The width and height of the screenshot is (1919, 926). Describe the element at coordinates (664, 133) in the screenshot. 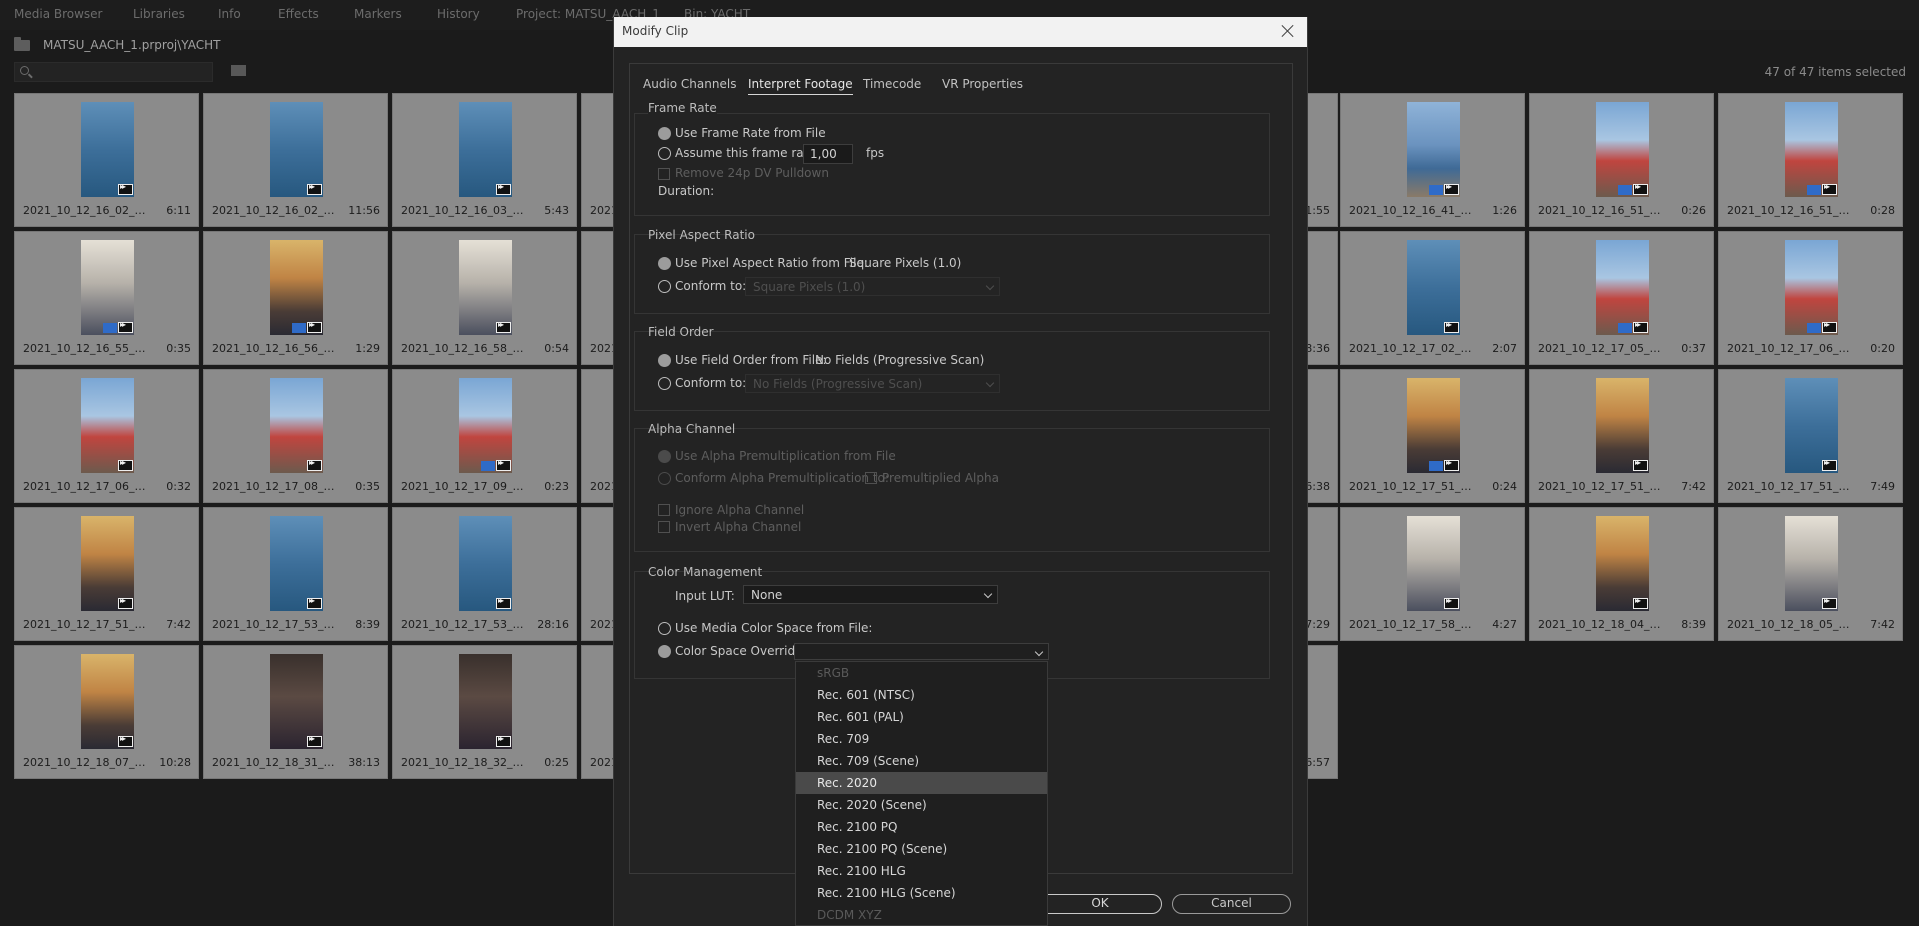

I see `use-frame-rate-radio` at that location.